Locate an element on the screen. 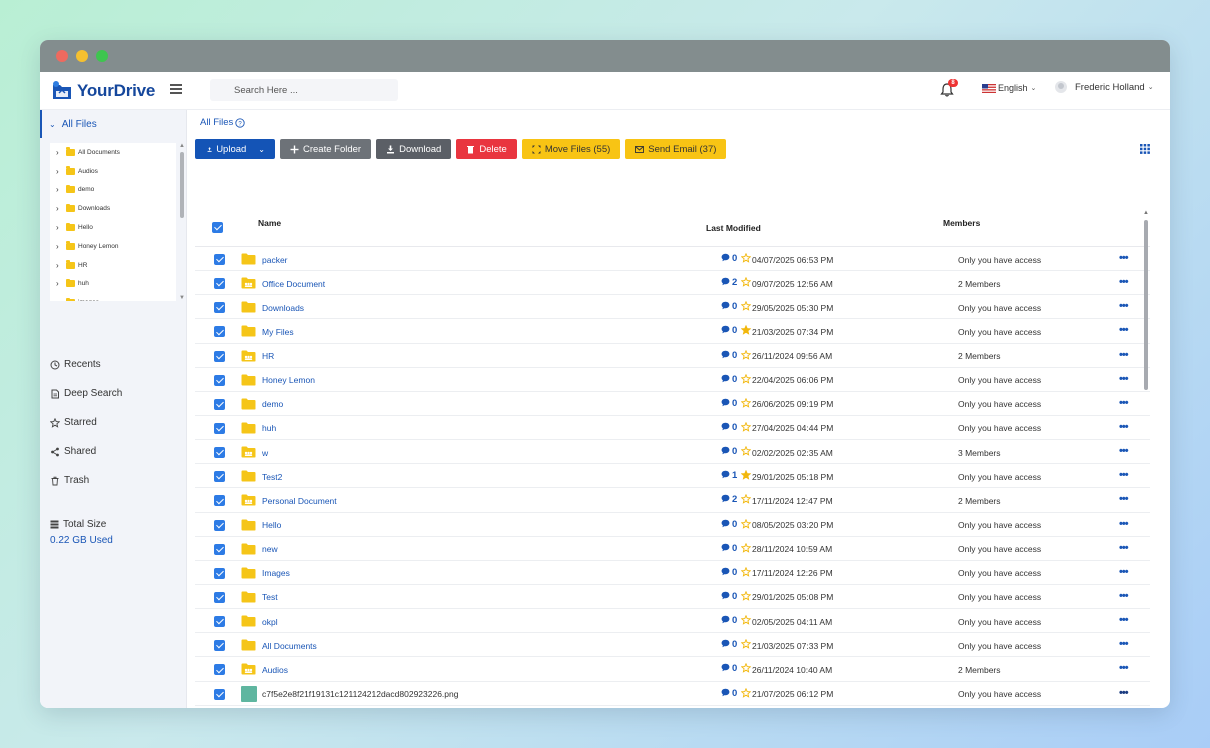 The width and height of the screenshot is (1210, 748). file-name-link: packer is located at coordinates (275, 260).